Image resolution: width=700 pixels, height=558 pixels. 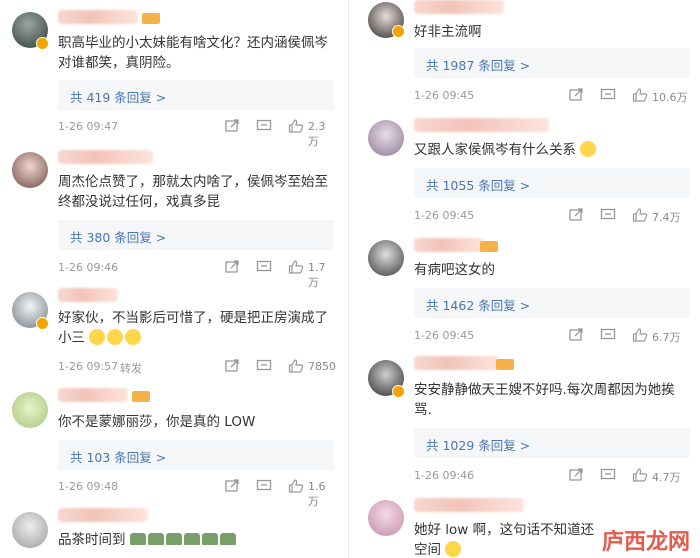 What do you see at coordinates (552, 443) in the screenshot?
I see `reply-count-box: 共 1029 条回复 >` at bounding box center [552, 443].